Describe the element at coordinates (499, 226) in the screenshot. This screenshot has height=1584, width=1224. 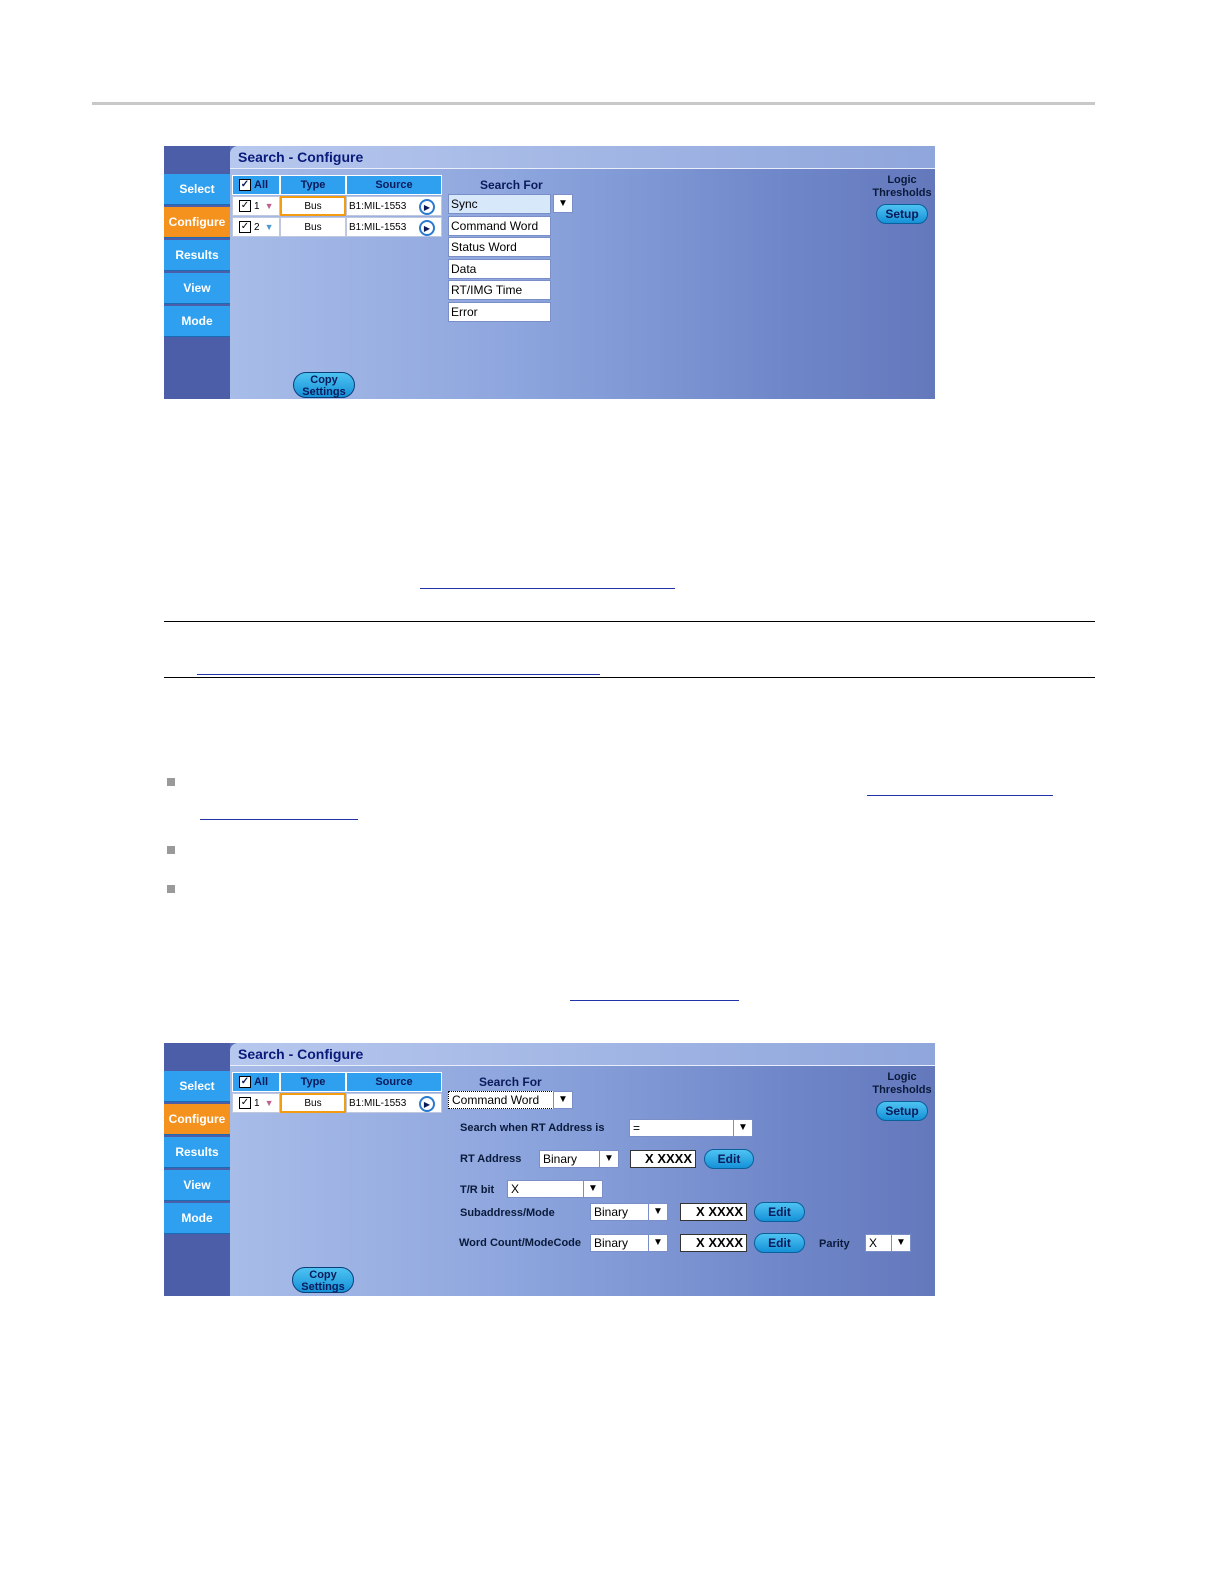
I see `search-option-command-word: Command Word` at that location.